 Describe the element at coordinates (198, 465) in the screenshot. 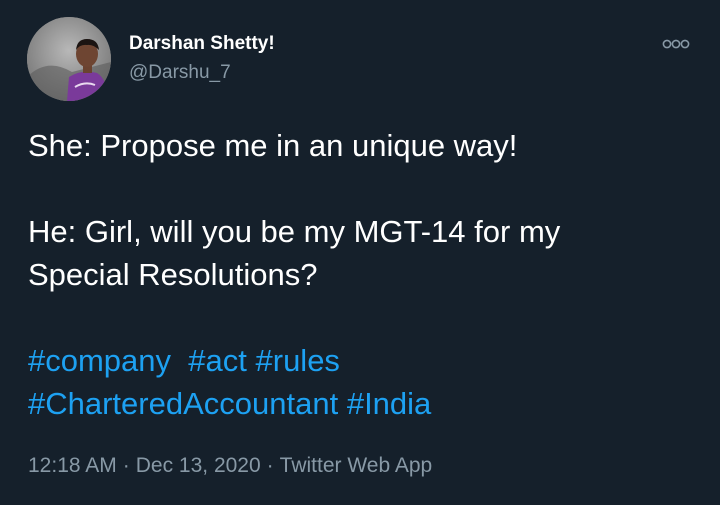

I see `tweet-date: Dec 13, 2020` at that location.